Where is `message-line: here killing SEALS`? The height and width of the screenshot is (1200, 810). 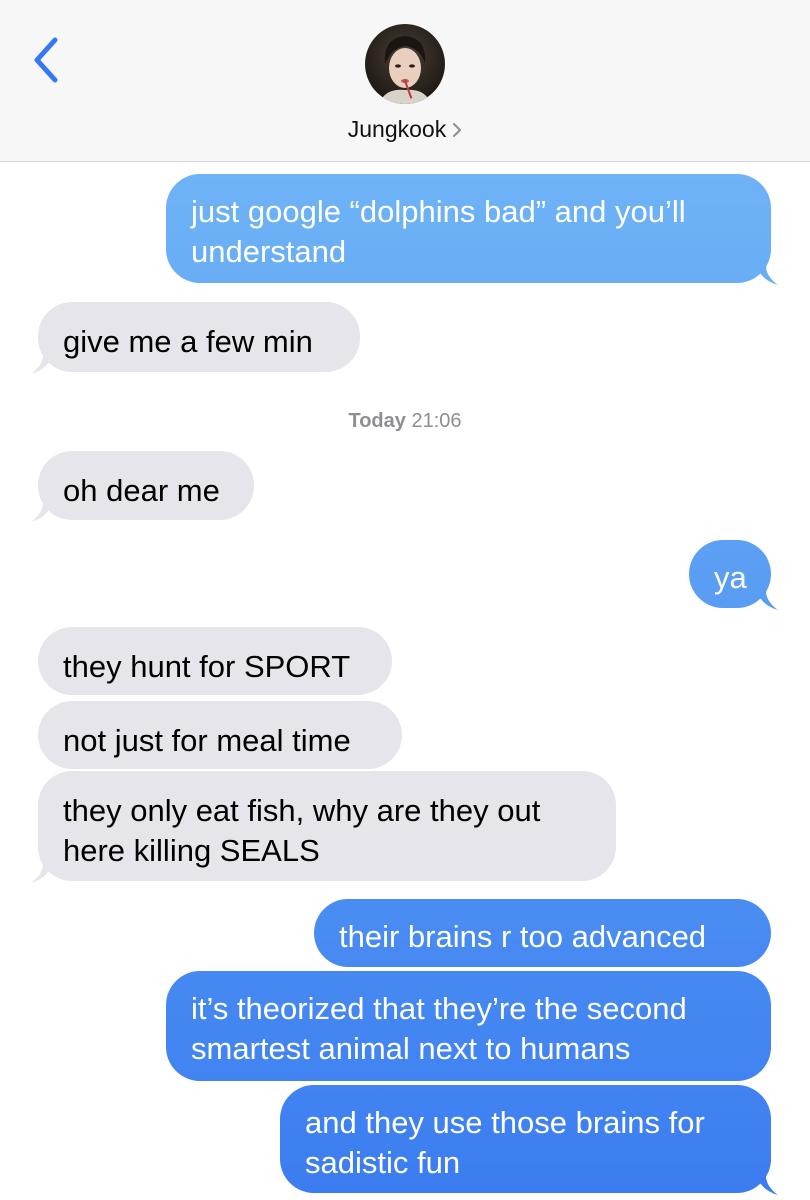 message-line: here killing SEALS is located at coordinates (191, 850).